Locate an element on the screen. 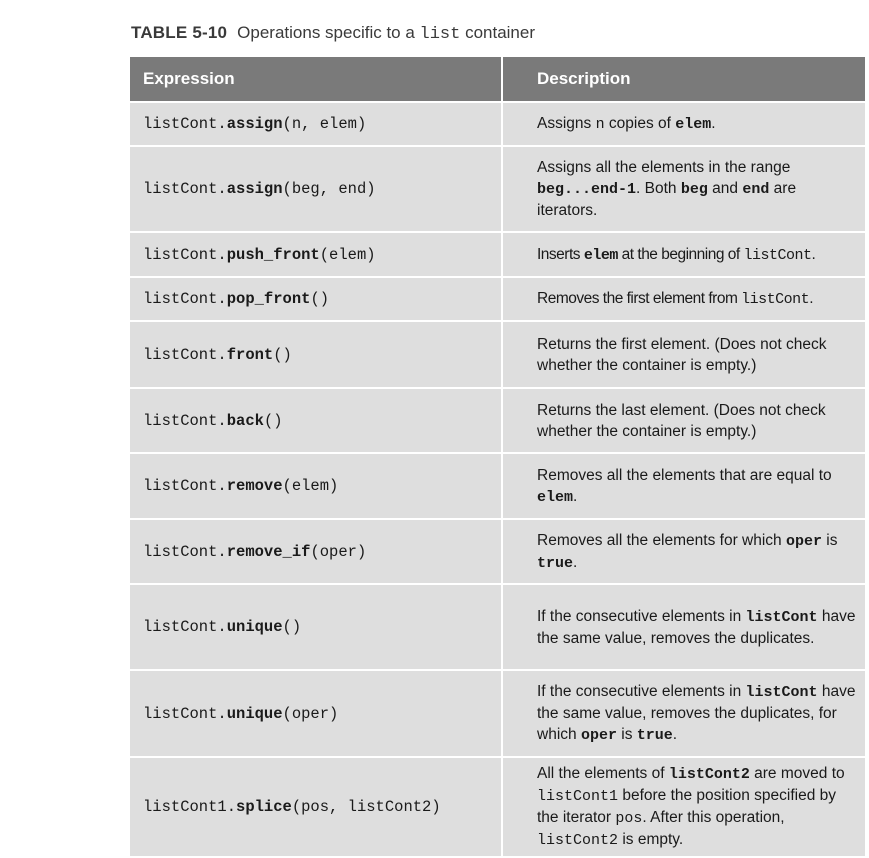 The height and width of the screenshot is (858, 869). expression-cell: listCont.unique(oper) is located at coordinates (316, 714).